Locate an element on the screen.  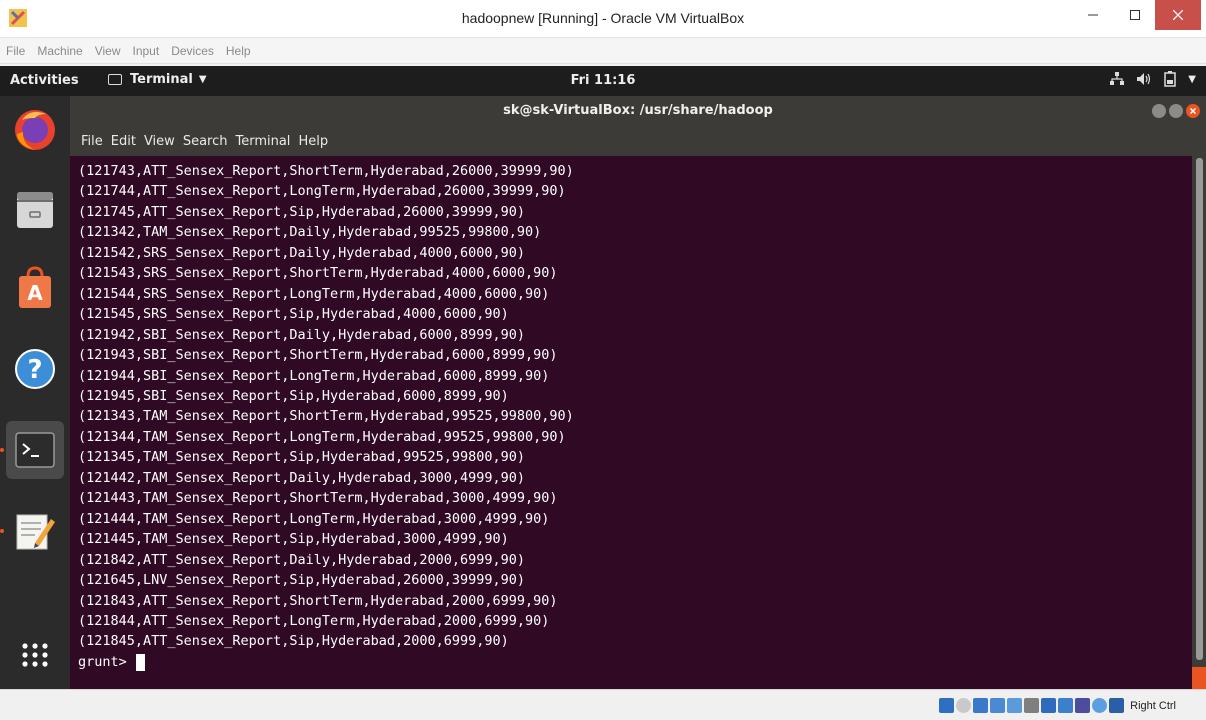
mouse-integration-icon is located at coordinates (1100, 705).